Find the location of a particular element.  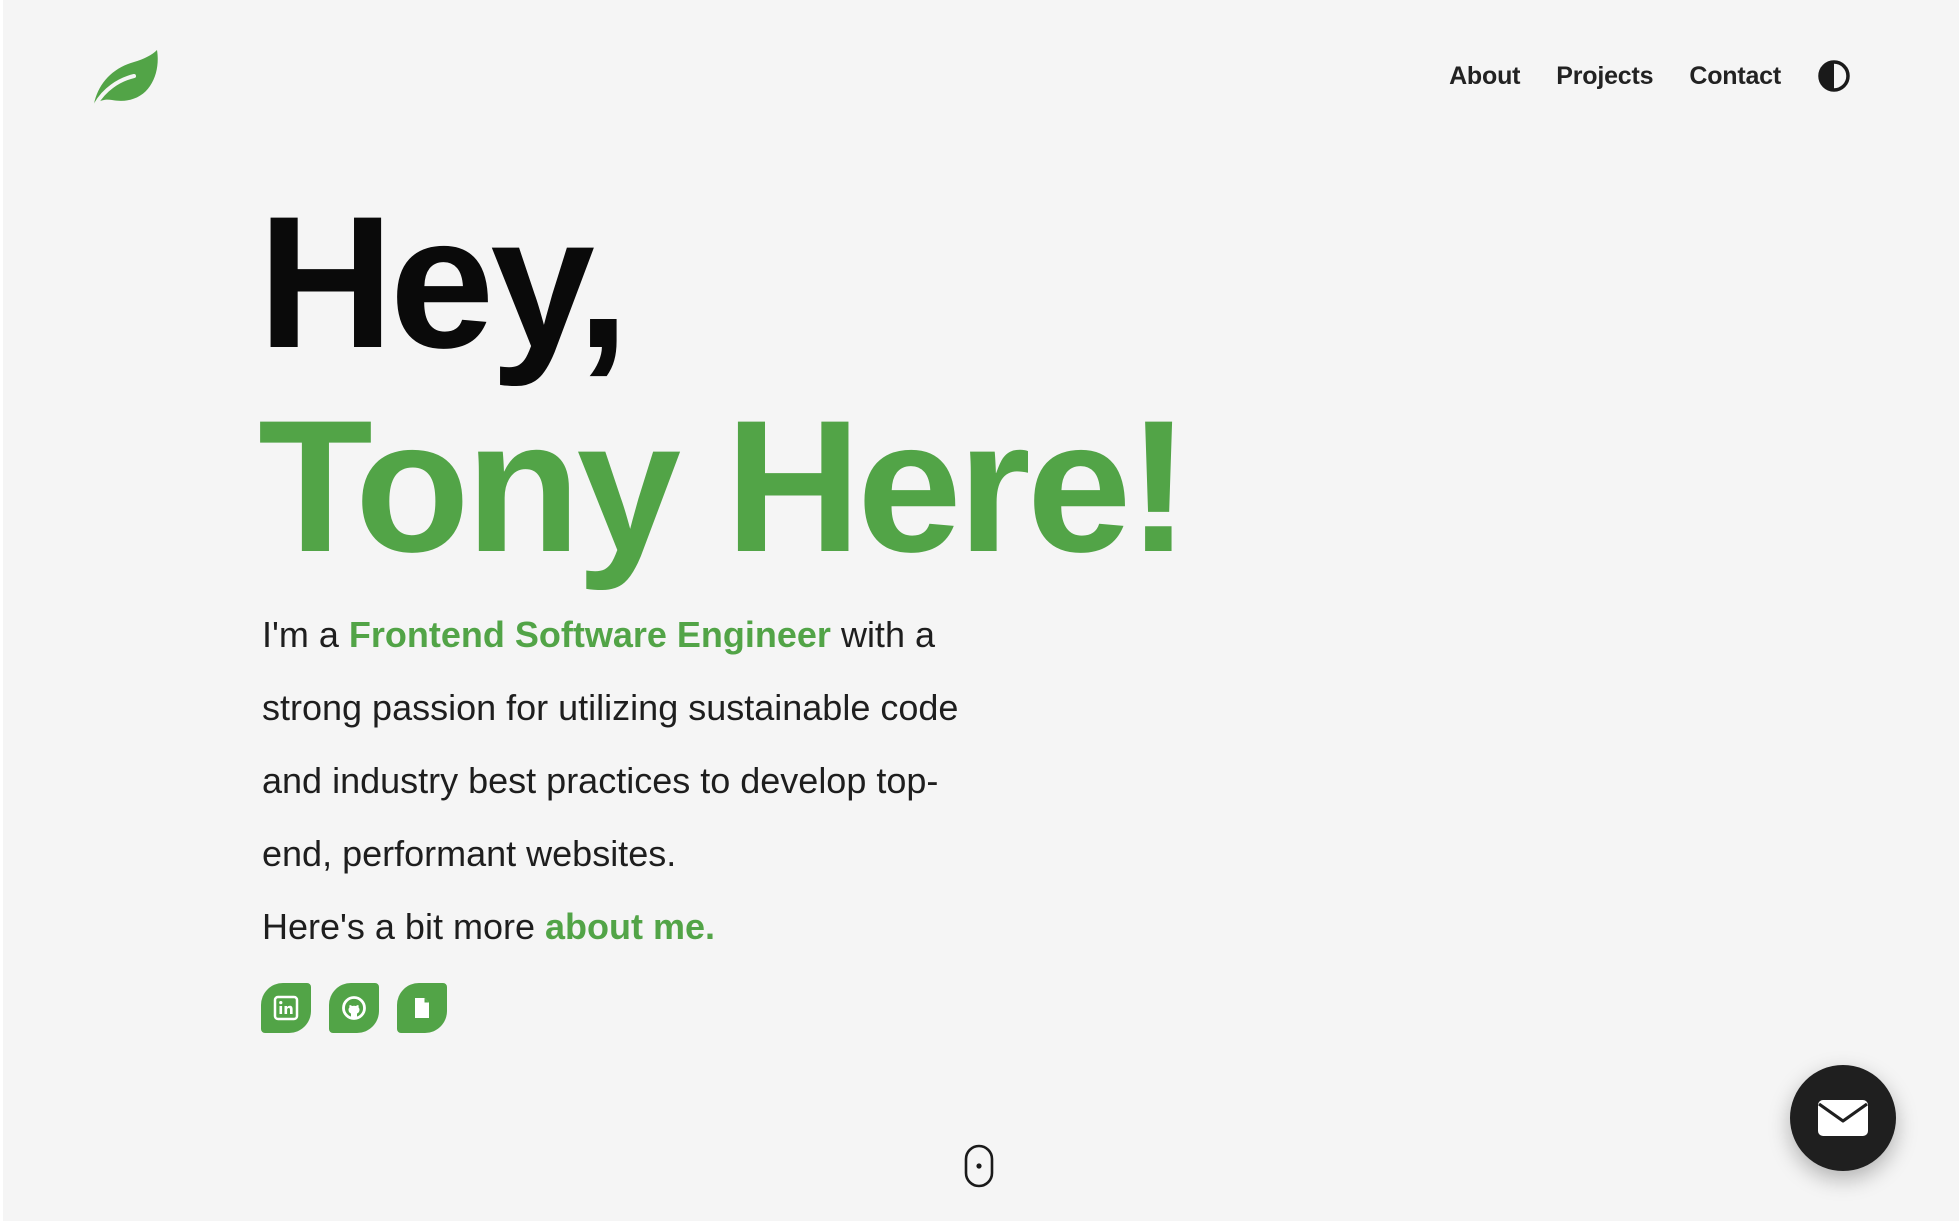

nav-about: About is located at coordinates (1484, 76).